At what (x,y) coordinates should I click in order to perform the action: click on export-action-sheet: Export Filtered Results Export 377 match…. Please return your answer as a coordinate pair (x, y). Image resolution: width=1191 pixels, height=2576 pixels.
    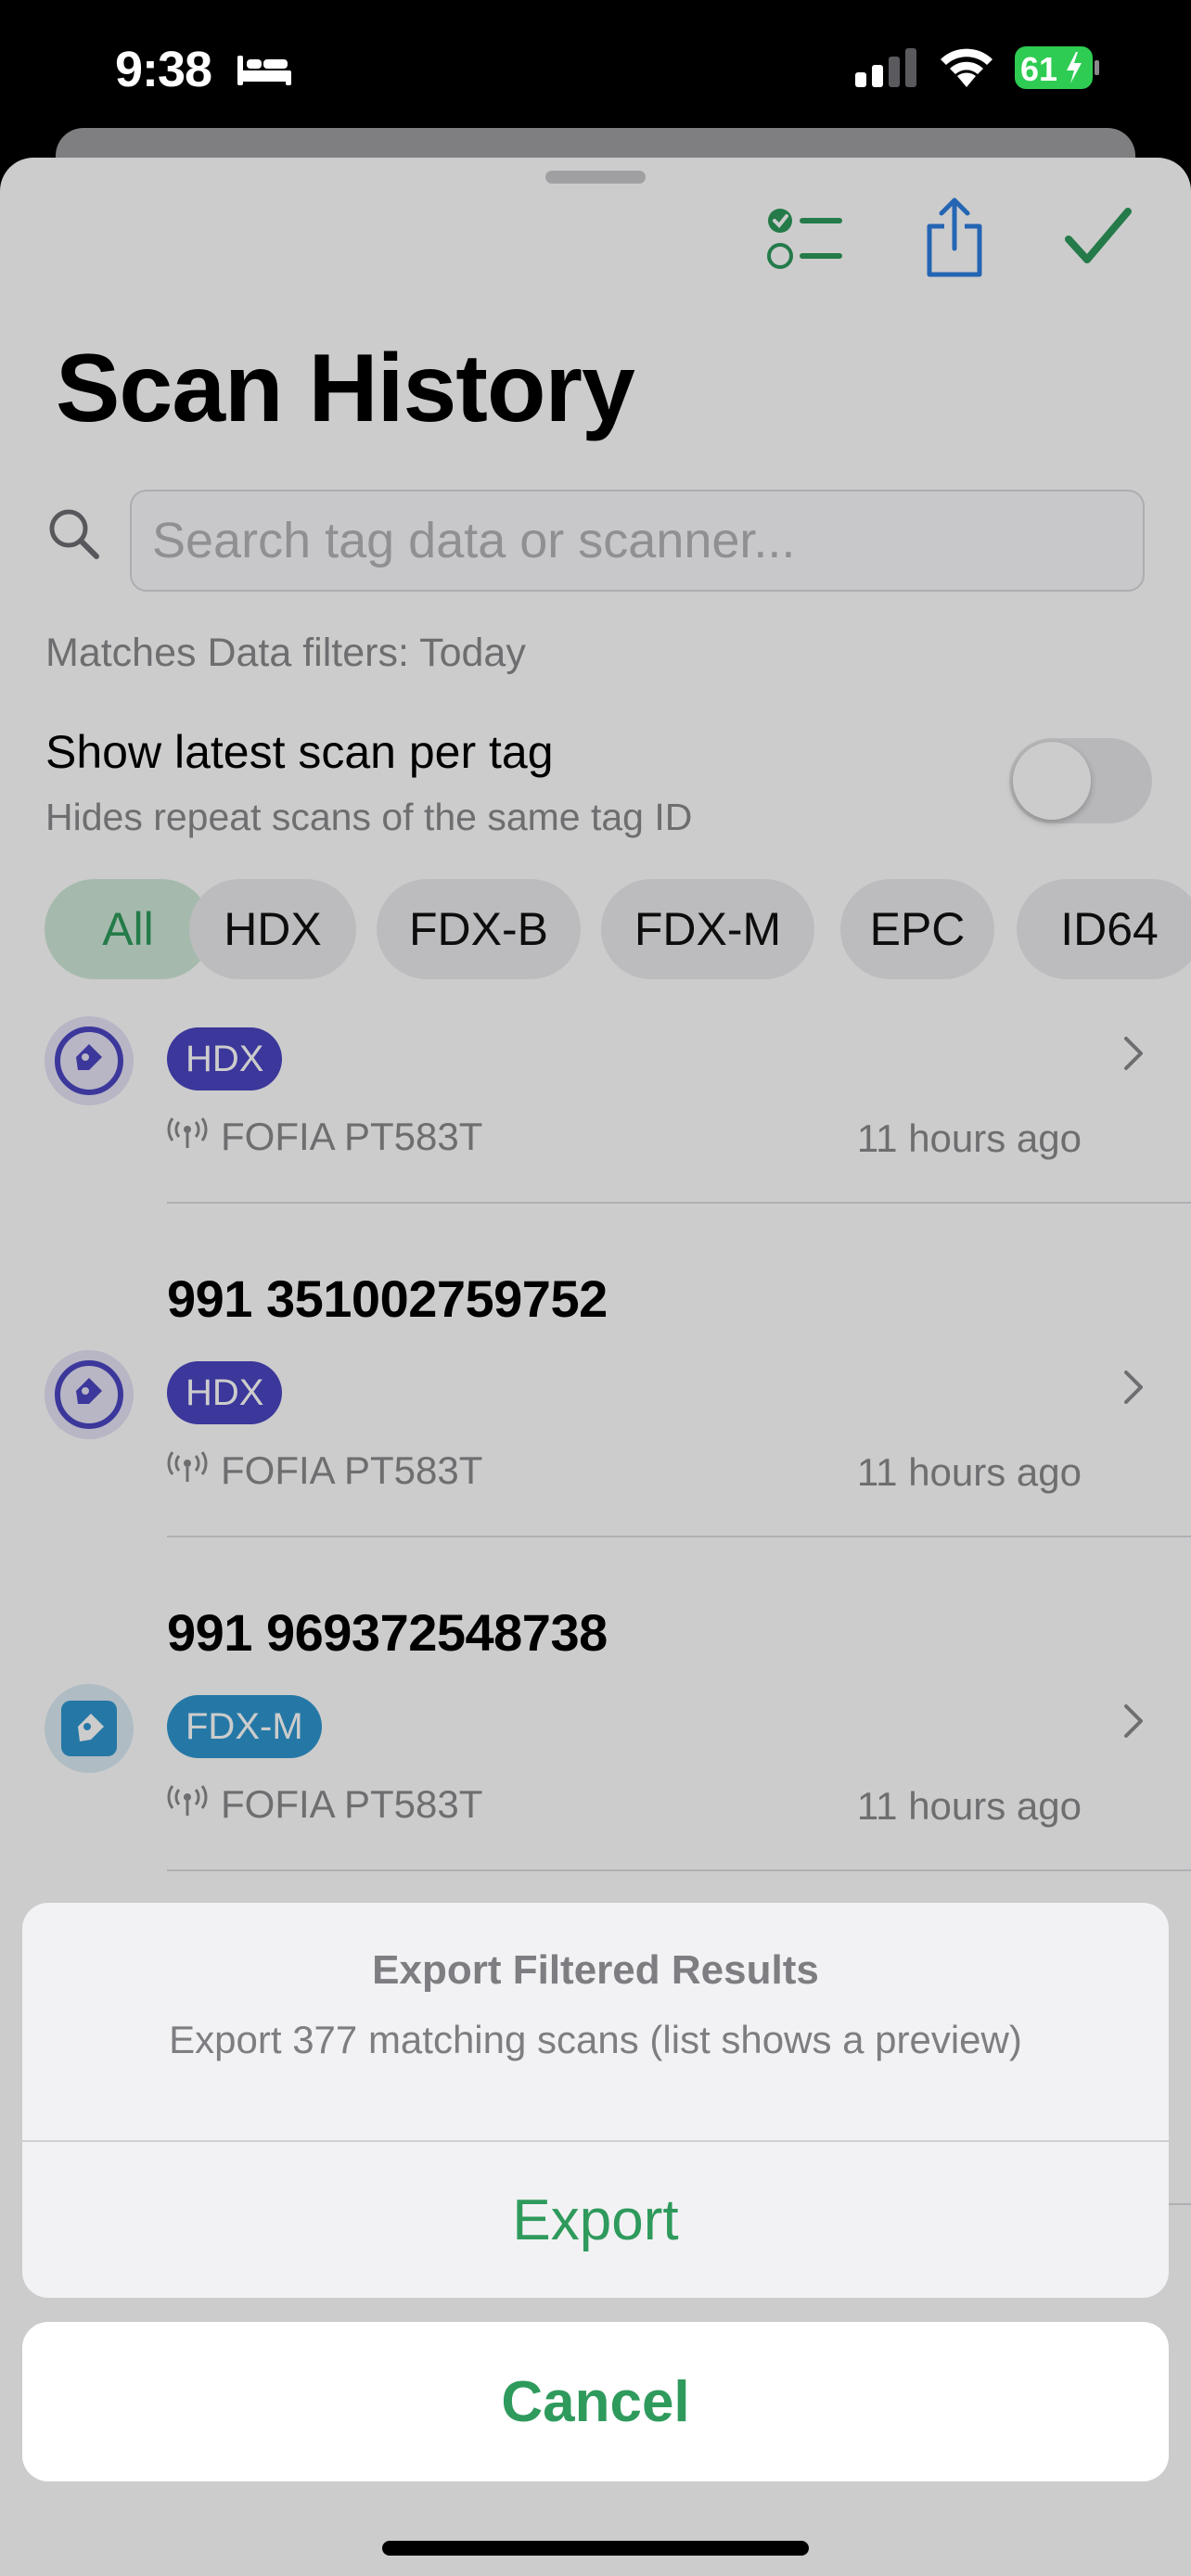
    Looking at the image, I should click on (595, 2100).